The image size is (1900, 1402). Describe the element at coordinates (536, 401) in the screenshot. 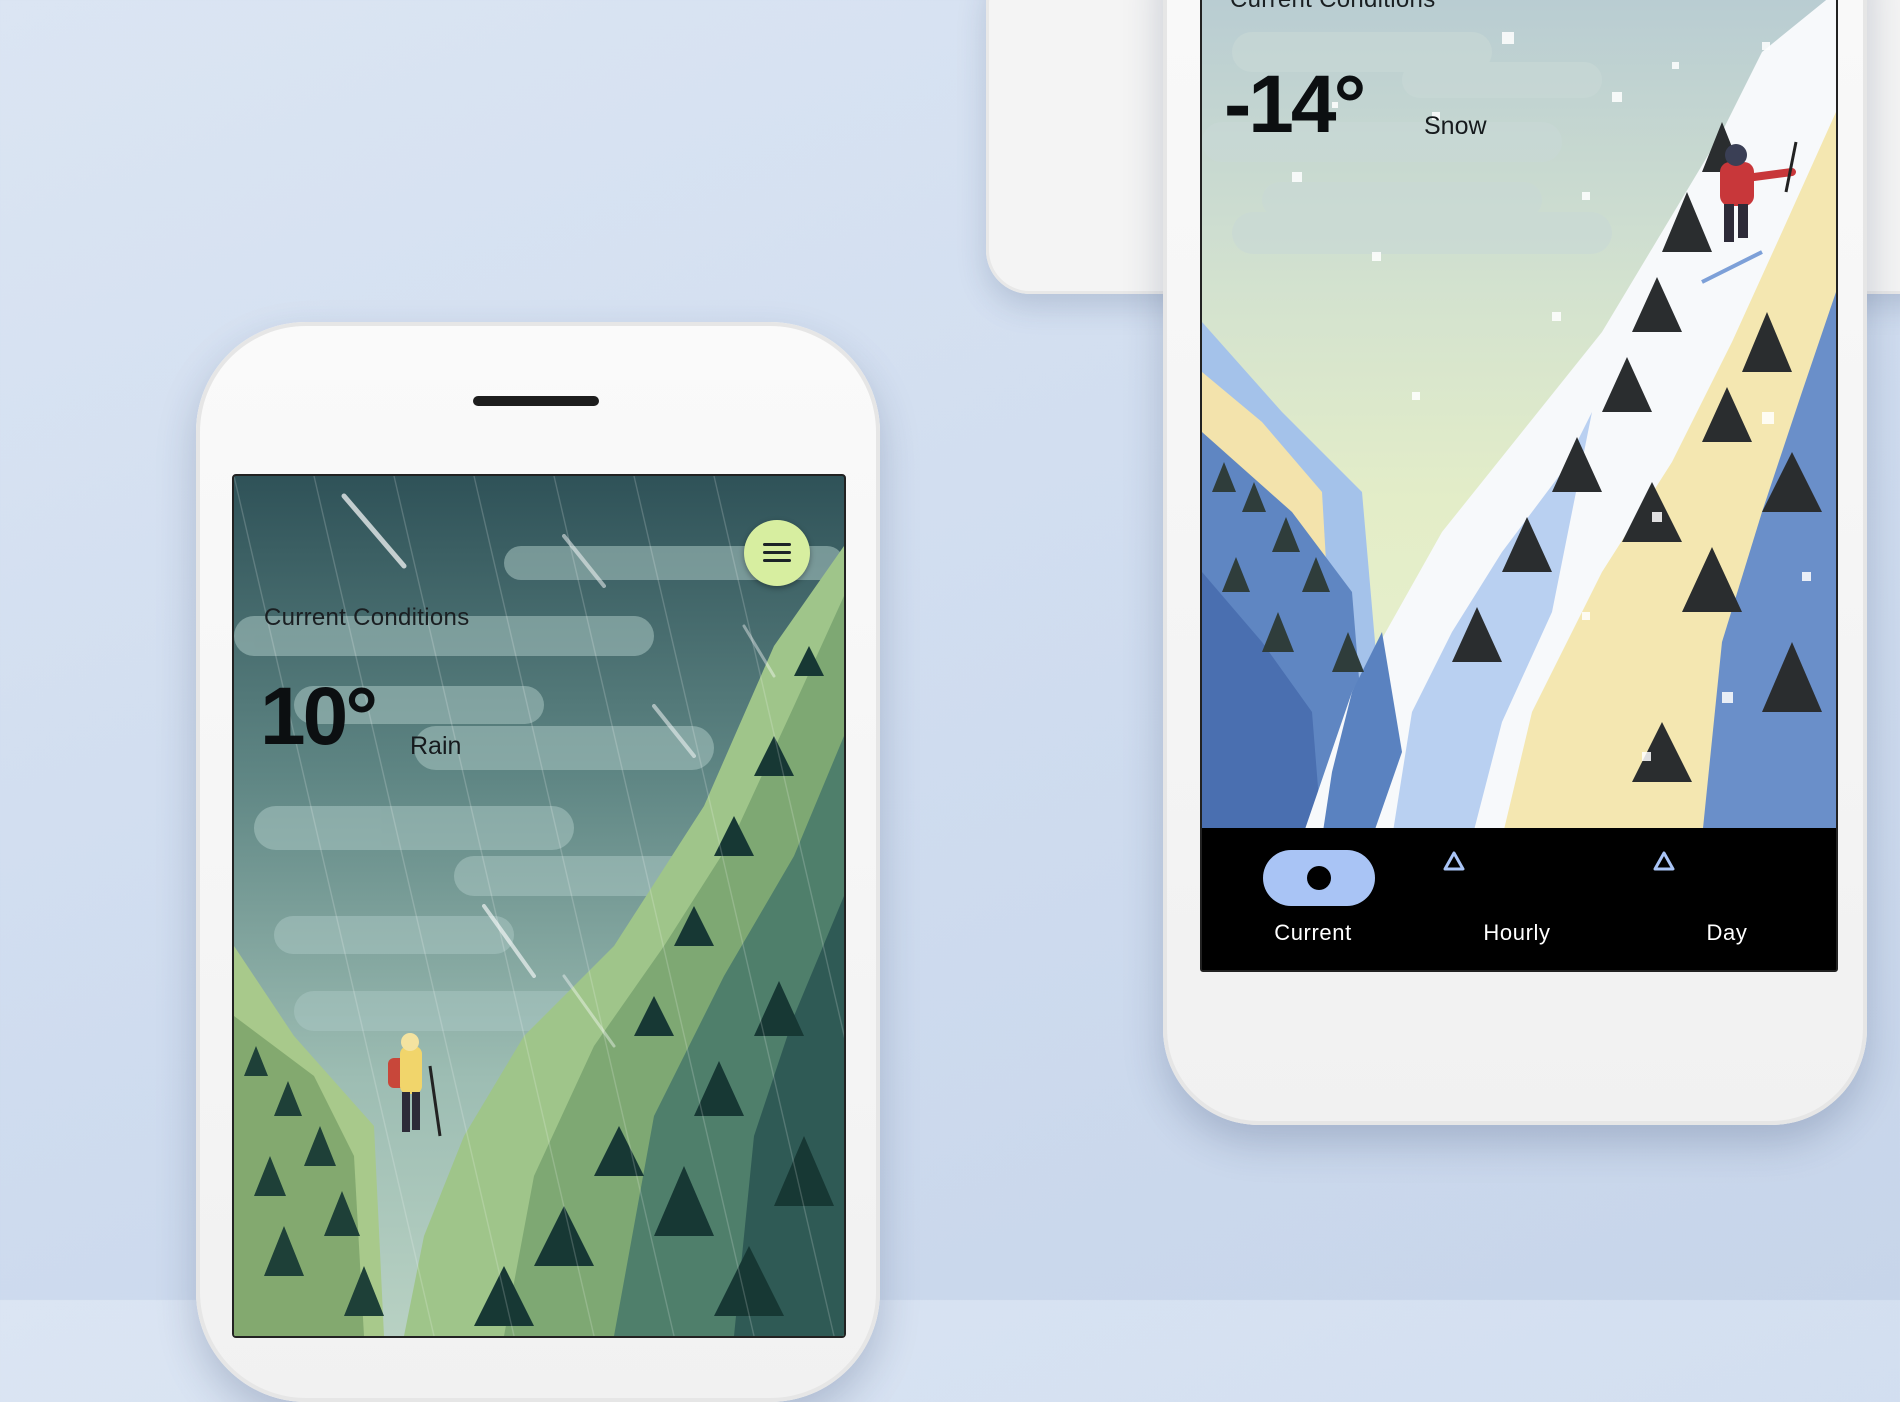

I see `phone-speaker` at that location.